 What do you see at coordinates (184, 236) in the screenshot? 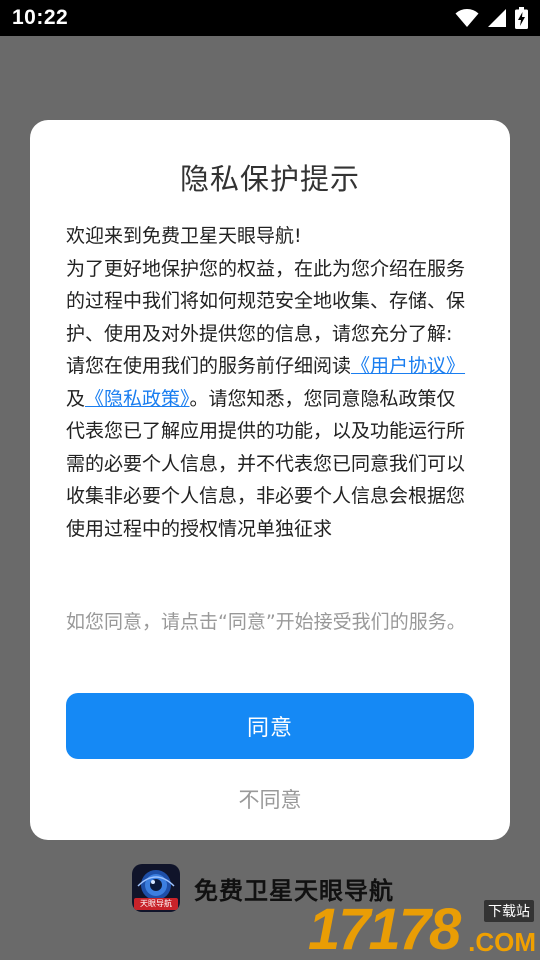
I see `intro-line: 欢迎来到免费卫星天眼导航!` at bounding box center [184, 236].